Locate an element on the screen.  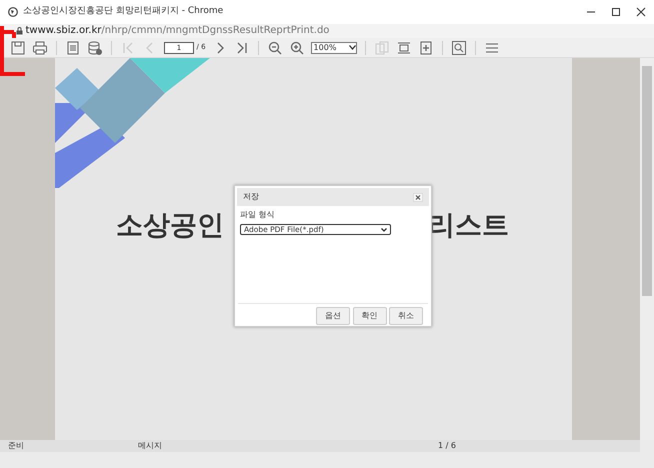
document-title: 리스트 is located at coordinates (468, 226).